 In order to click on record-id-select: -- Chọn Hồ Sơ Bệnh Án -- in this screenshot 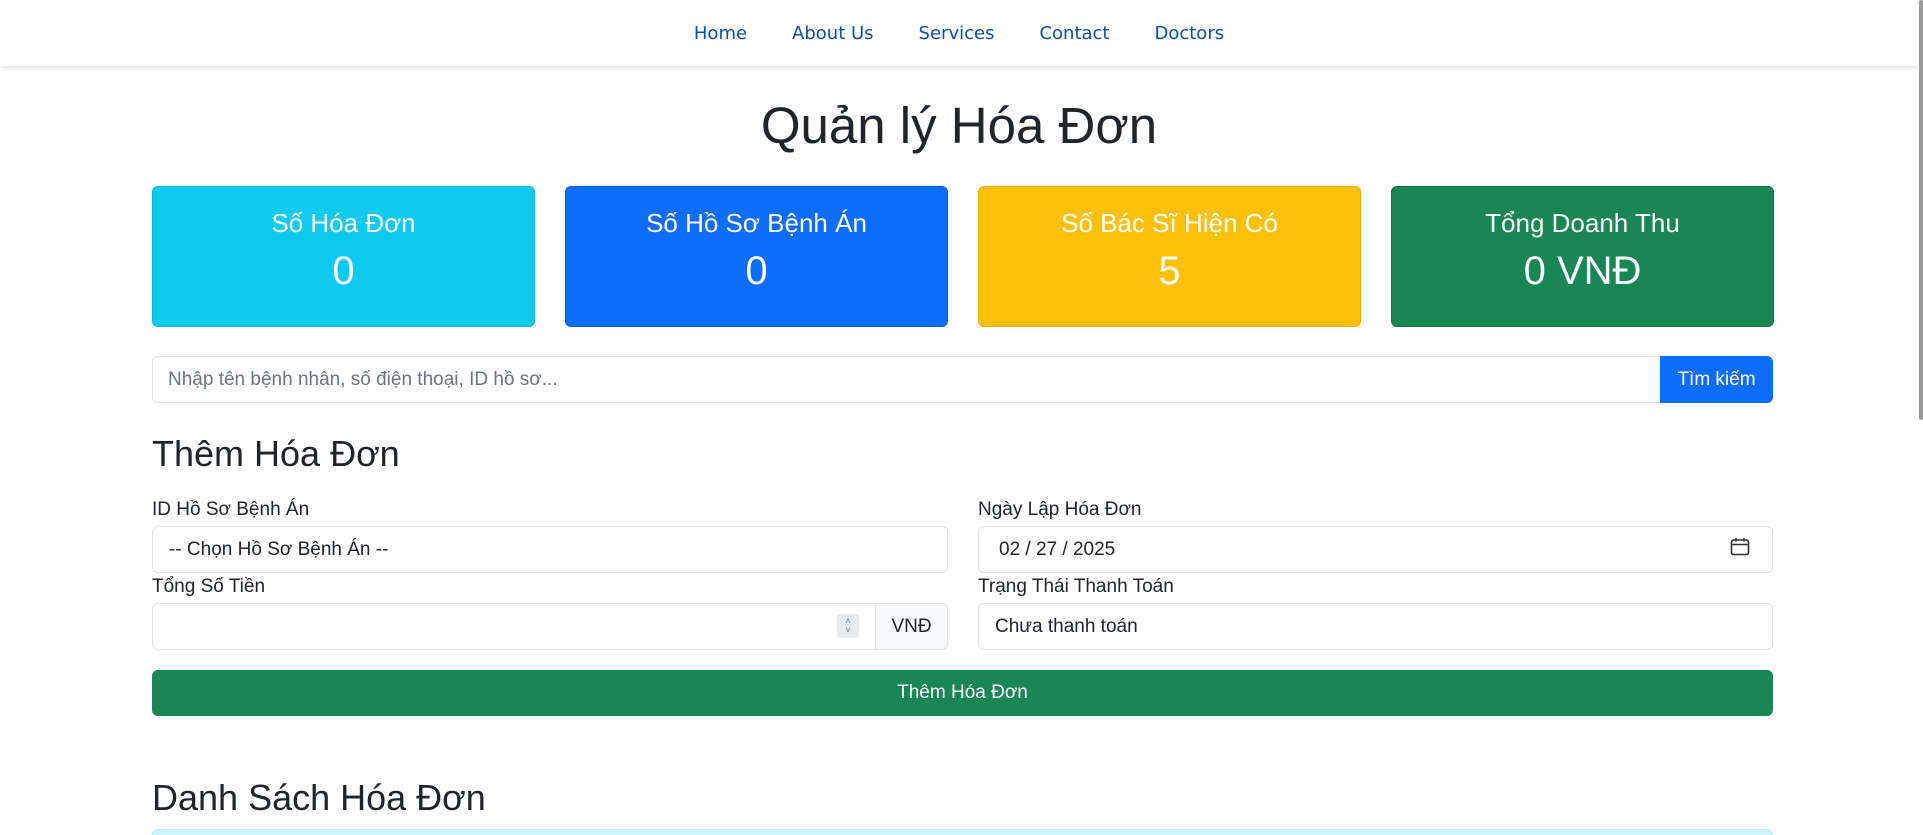, I will do `click(550, 549)`.